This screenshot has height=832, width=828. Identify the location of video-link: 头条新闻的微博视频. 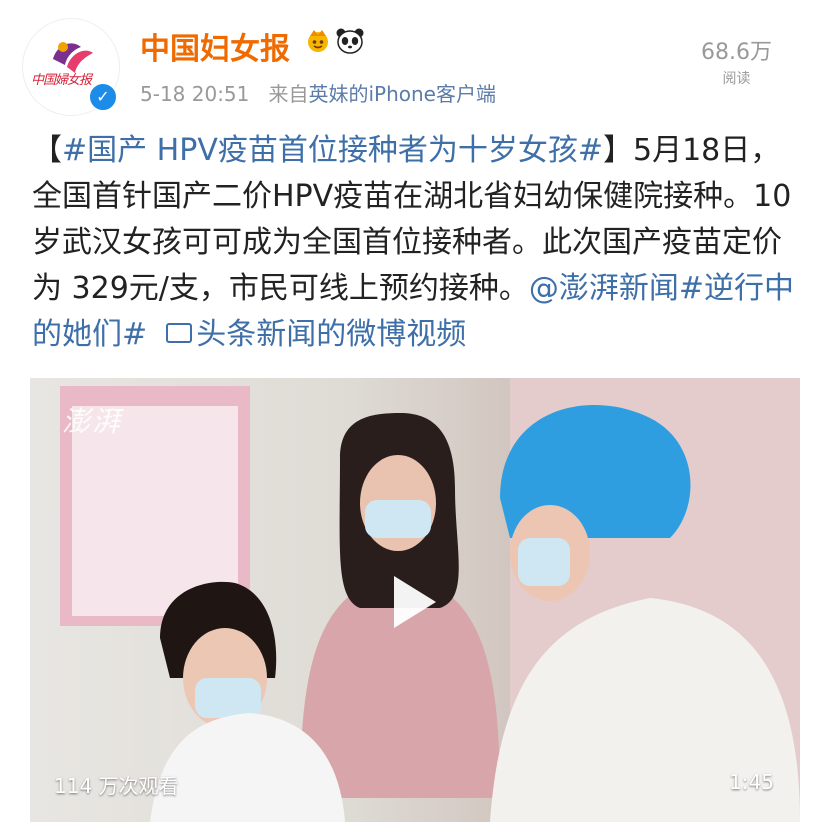
(316, 334).